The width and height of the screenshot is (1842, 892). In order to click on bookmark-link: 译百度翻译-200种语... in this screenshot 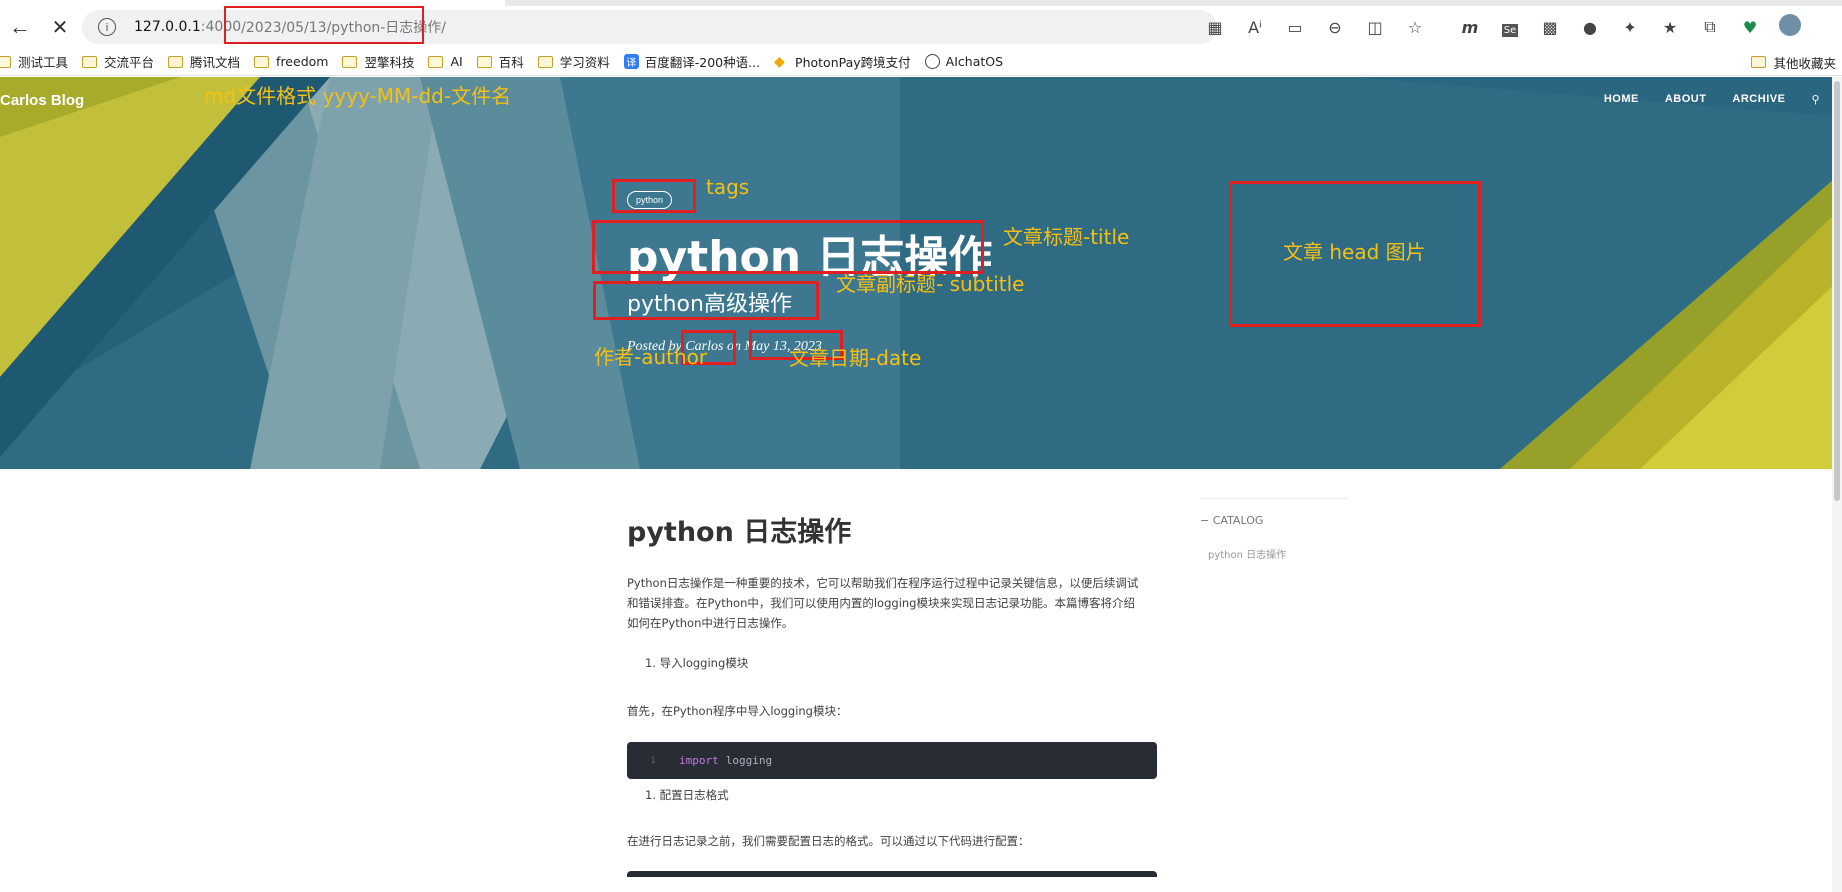, I will do `click(691, 61)`.